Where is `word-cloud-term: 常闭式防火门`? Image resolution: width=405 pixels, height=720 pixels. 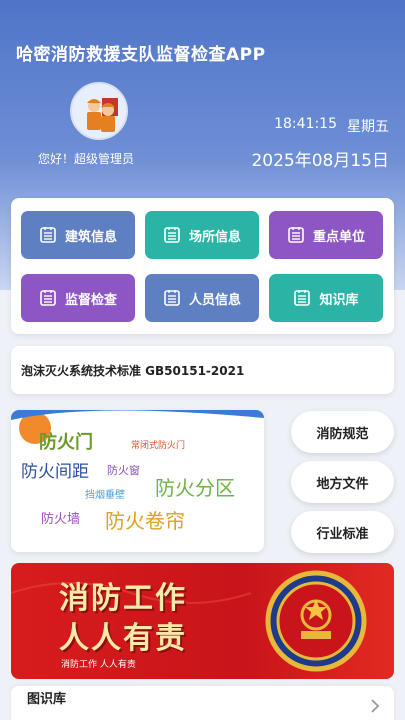 word-cloud-term: 常闭式防火门 is located at coordinates (158, 446).